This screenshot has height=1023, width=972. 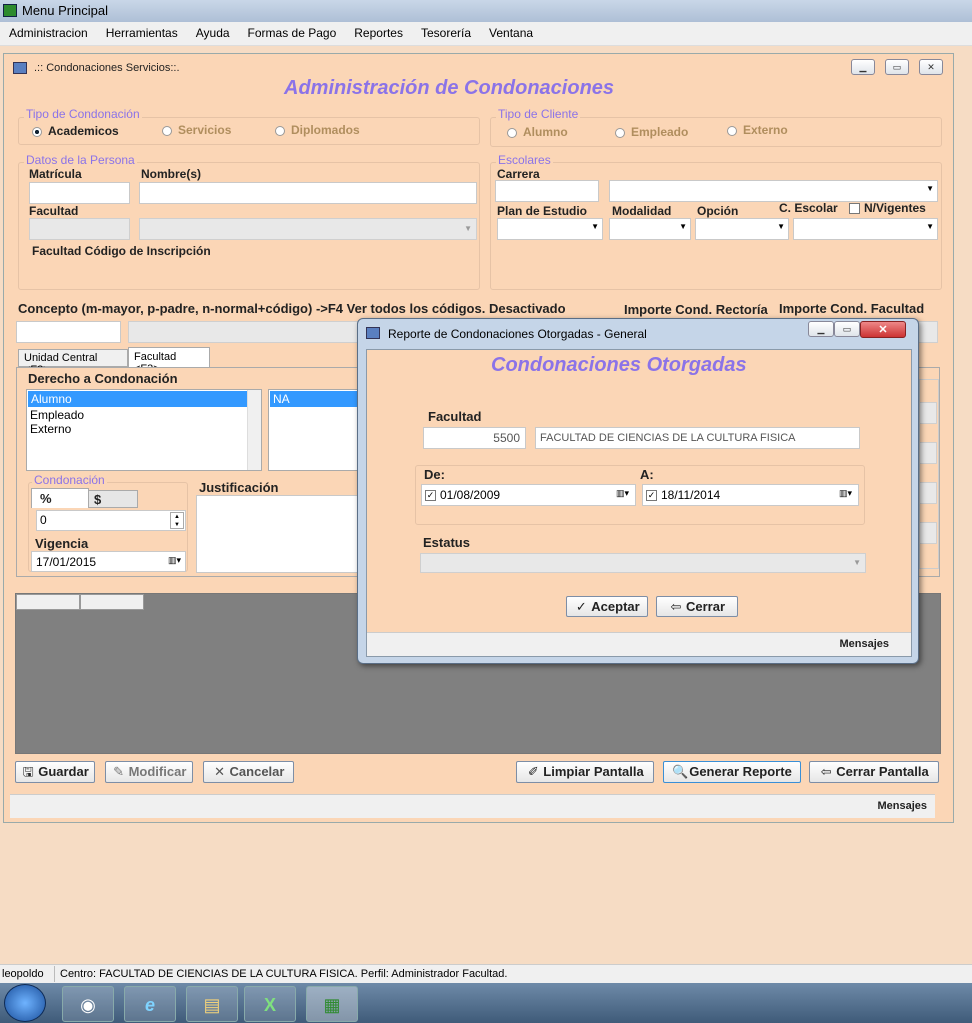 What do you see at coordinates (874, 772) in the screenshot?
I see `cerrar-pantalla-button: ⇦ Cerrar Pantalla` at bounding box center [874, 772].